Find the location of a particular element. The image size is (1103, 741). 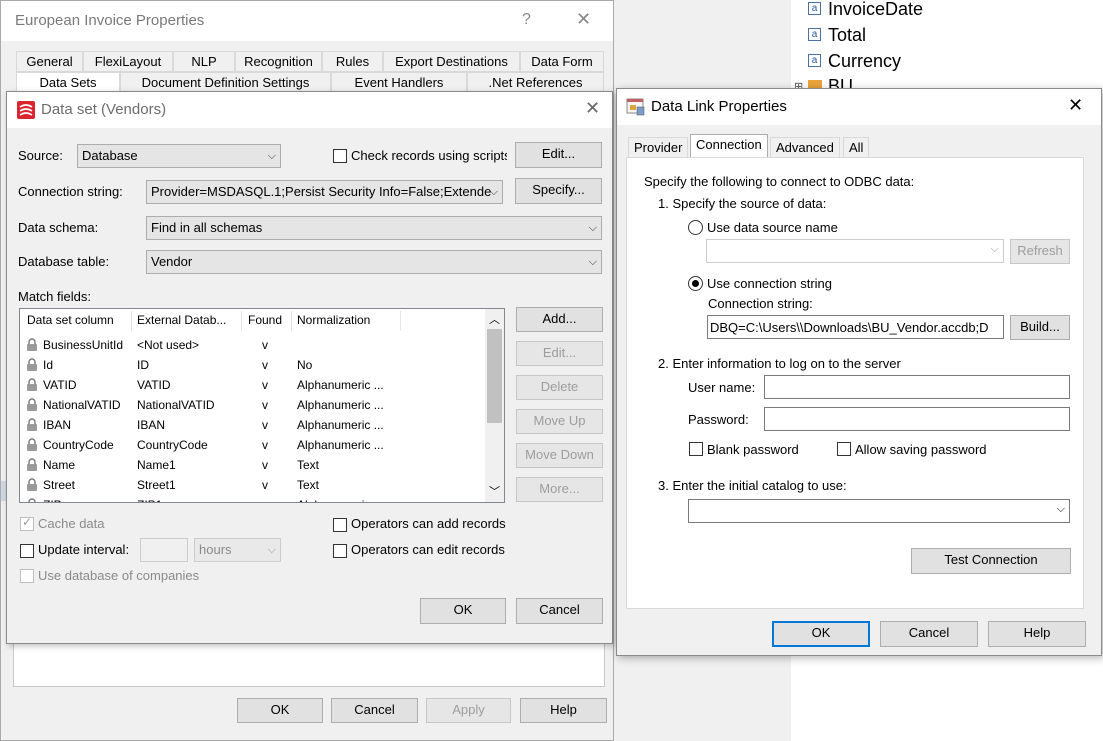

scroll-down-icon: ﹀ is located at coordinates (494, 491).